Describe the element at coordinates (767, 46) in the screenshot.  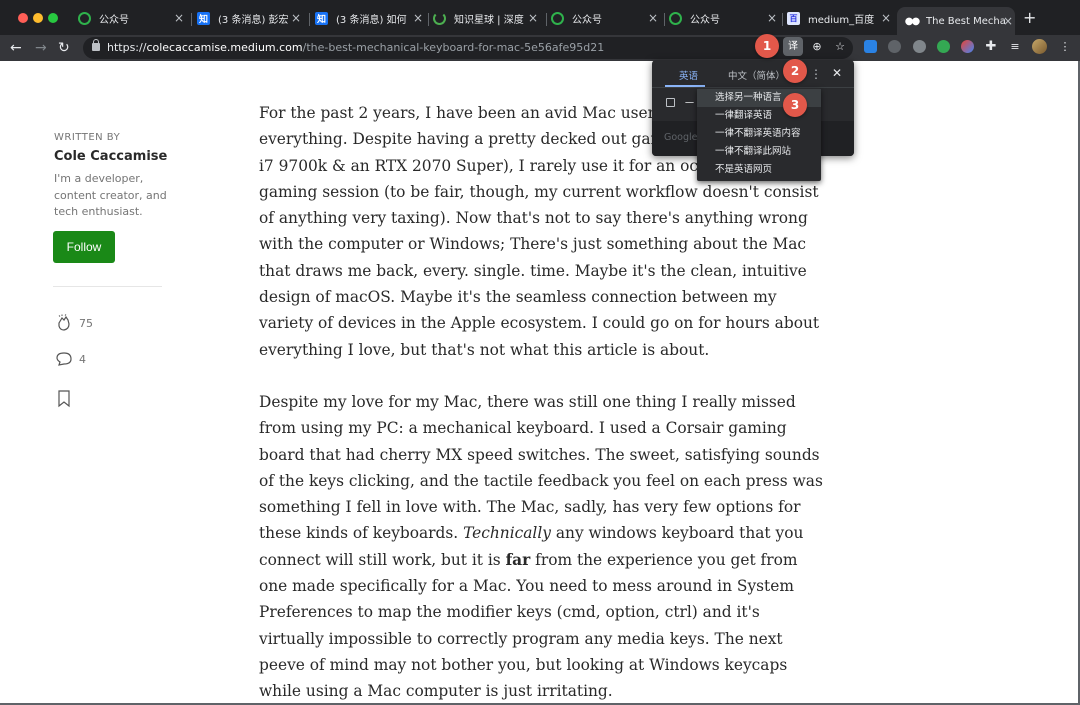
I see `step-badge: 1` at that location.